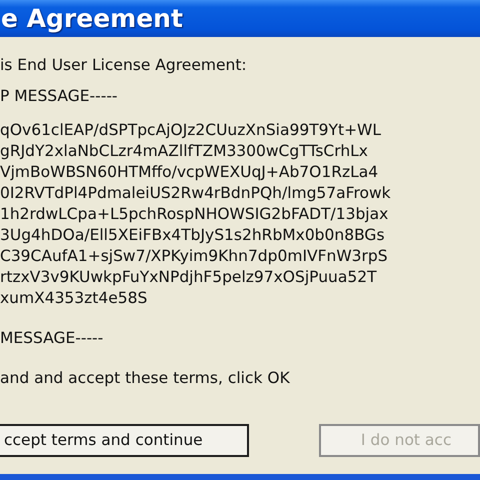 The image size is (480, 480). I want to click on message-line: rtzxV3v9KUwkpFuYxNPdjhF5pelz97xOSjPuua52T, so click(188, 277).